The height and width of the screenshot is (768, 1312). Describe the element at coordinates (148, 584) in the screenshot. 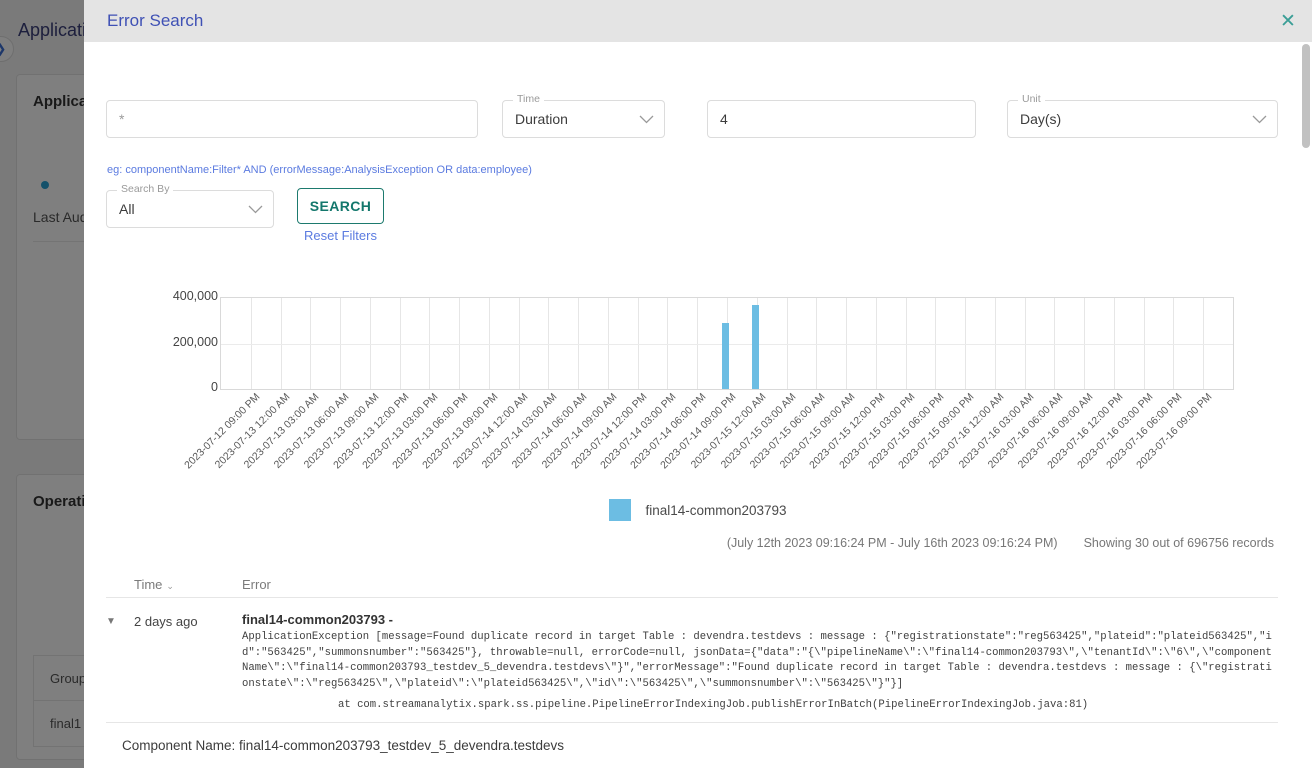

I see `time-column-label: Time` at that location.